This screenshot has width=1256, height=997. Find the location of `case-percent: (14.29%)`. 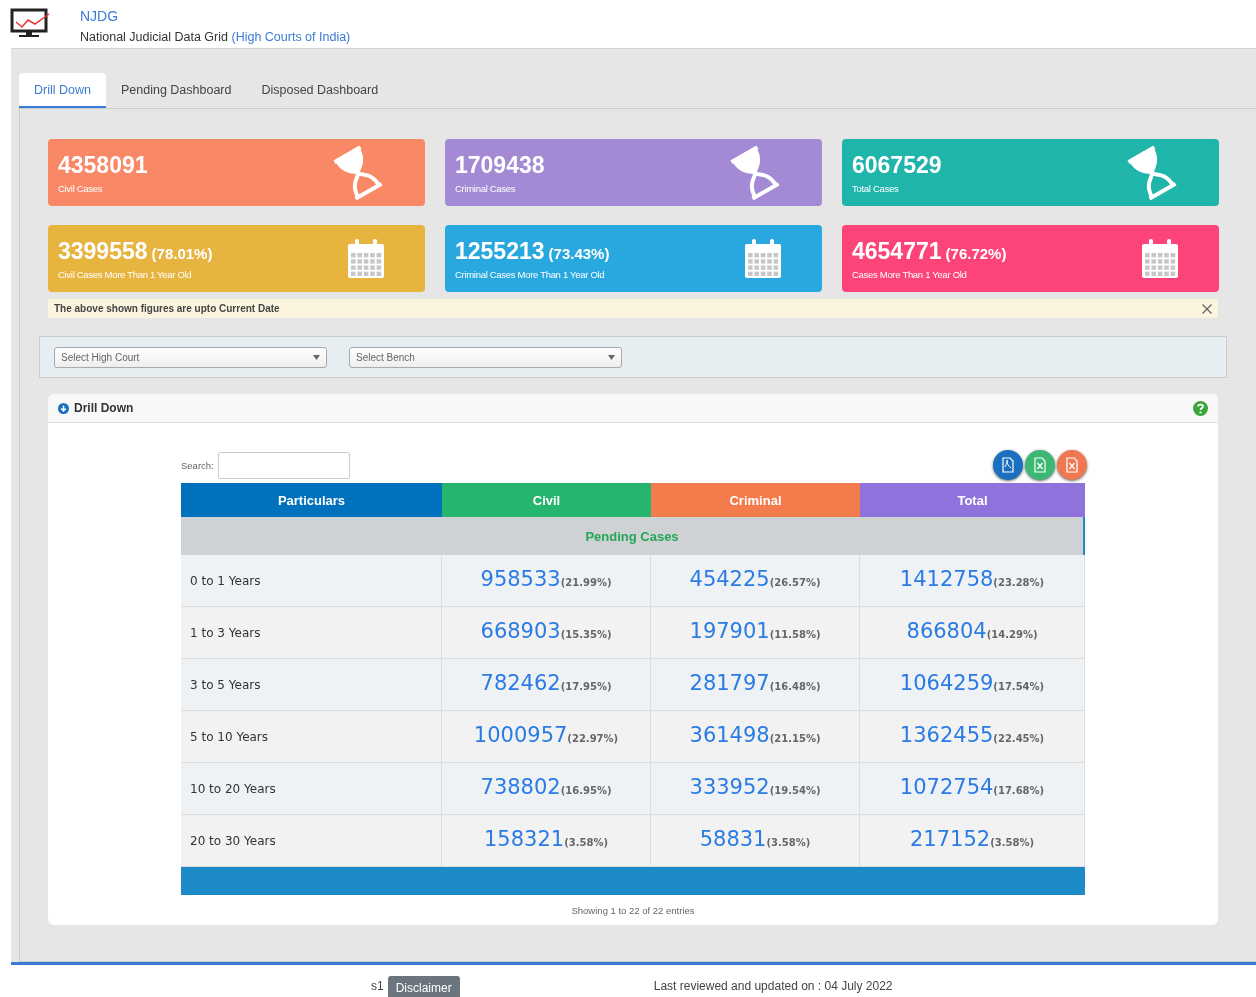

case-percent: (14.29%) is located at coordinates (1012, 634).